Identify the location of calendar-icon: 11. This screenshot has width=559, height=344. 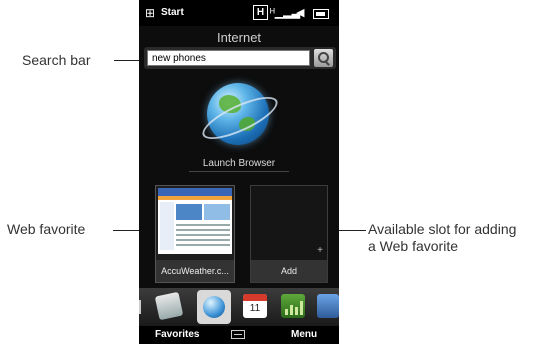
(255, 306).